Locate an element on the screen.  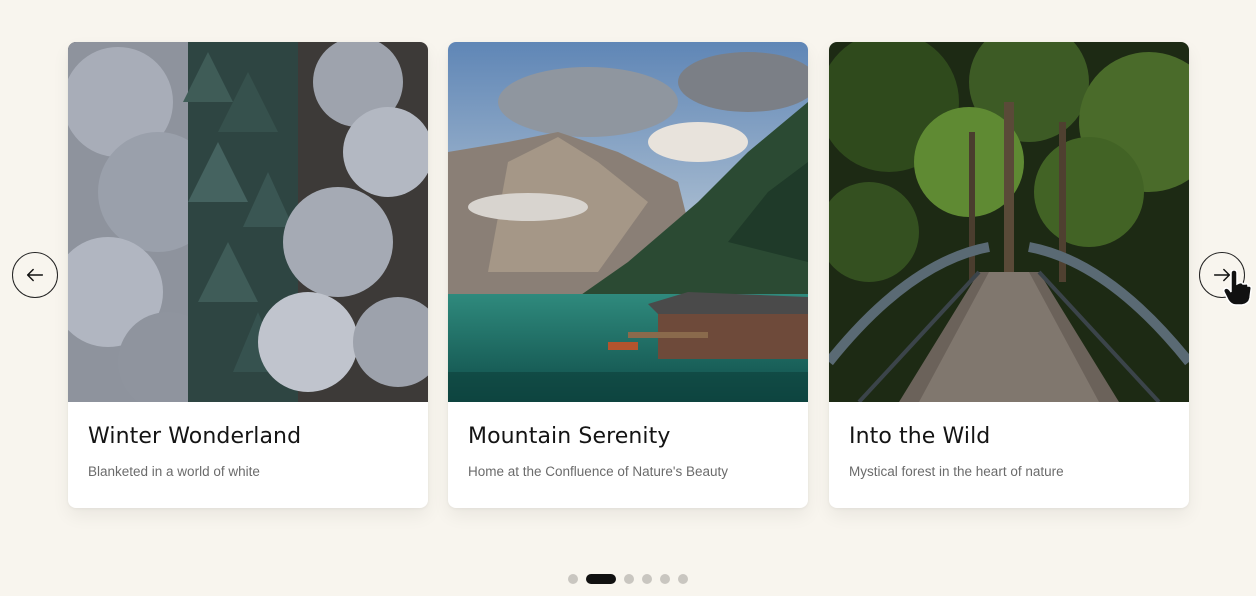
card-subtitle: Mystical forest in the heart of nature is located at coordinates (956, 471).